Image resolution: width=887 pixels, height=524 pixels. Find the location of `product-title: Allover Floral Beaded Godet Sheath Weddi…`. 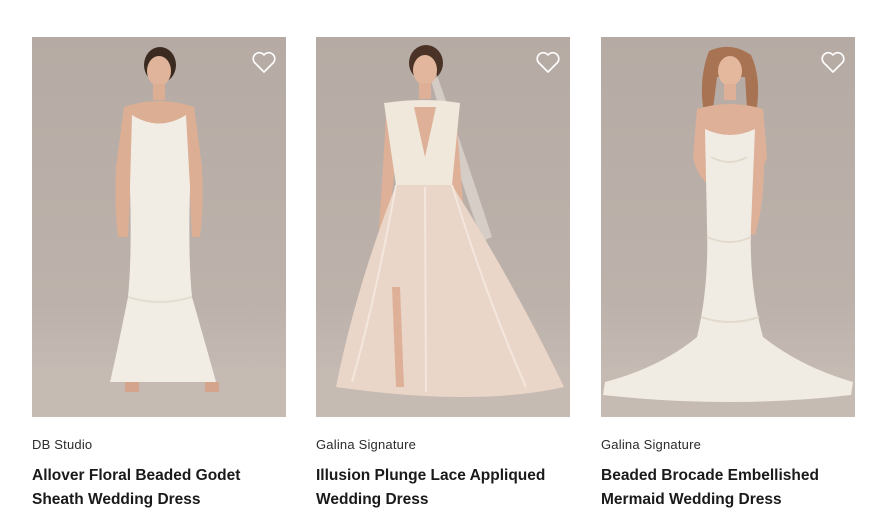

product-title: Allover Floral Beaded Godet Sheath Weddi… is located at coordinates (159, 488).